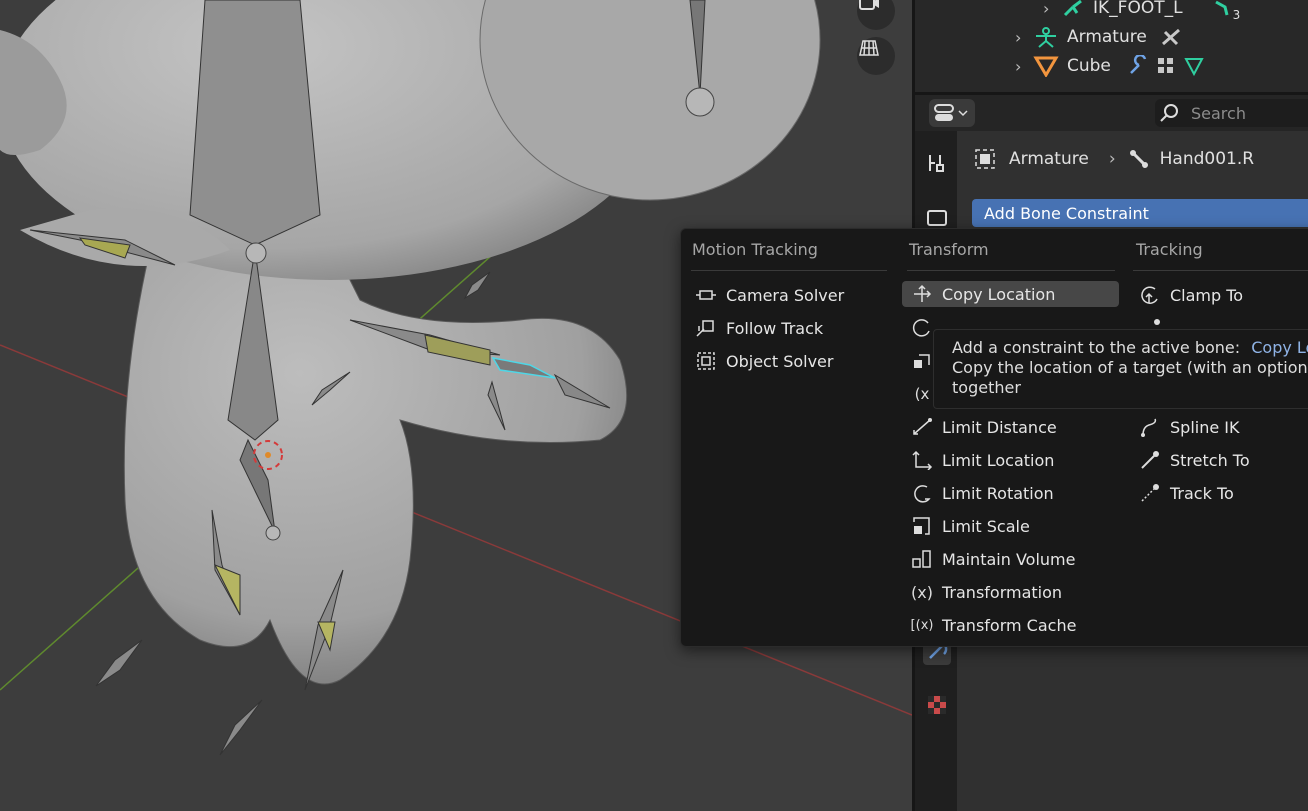  I want to click on armature-data-icon, so click(1170, 37).